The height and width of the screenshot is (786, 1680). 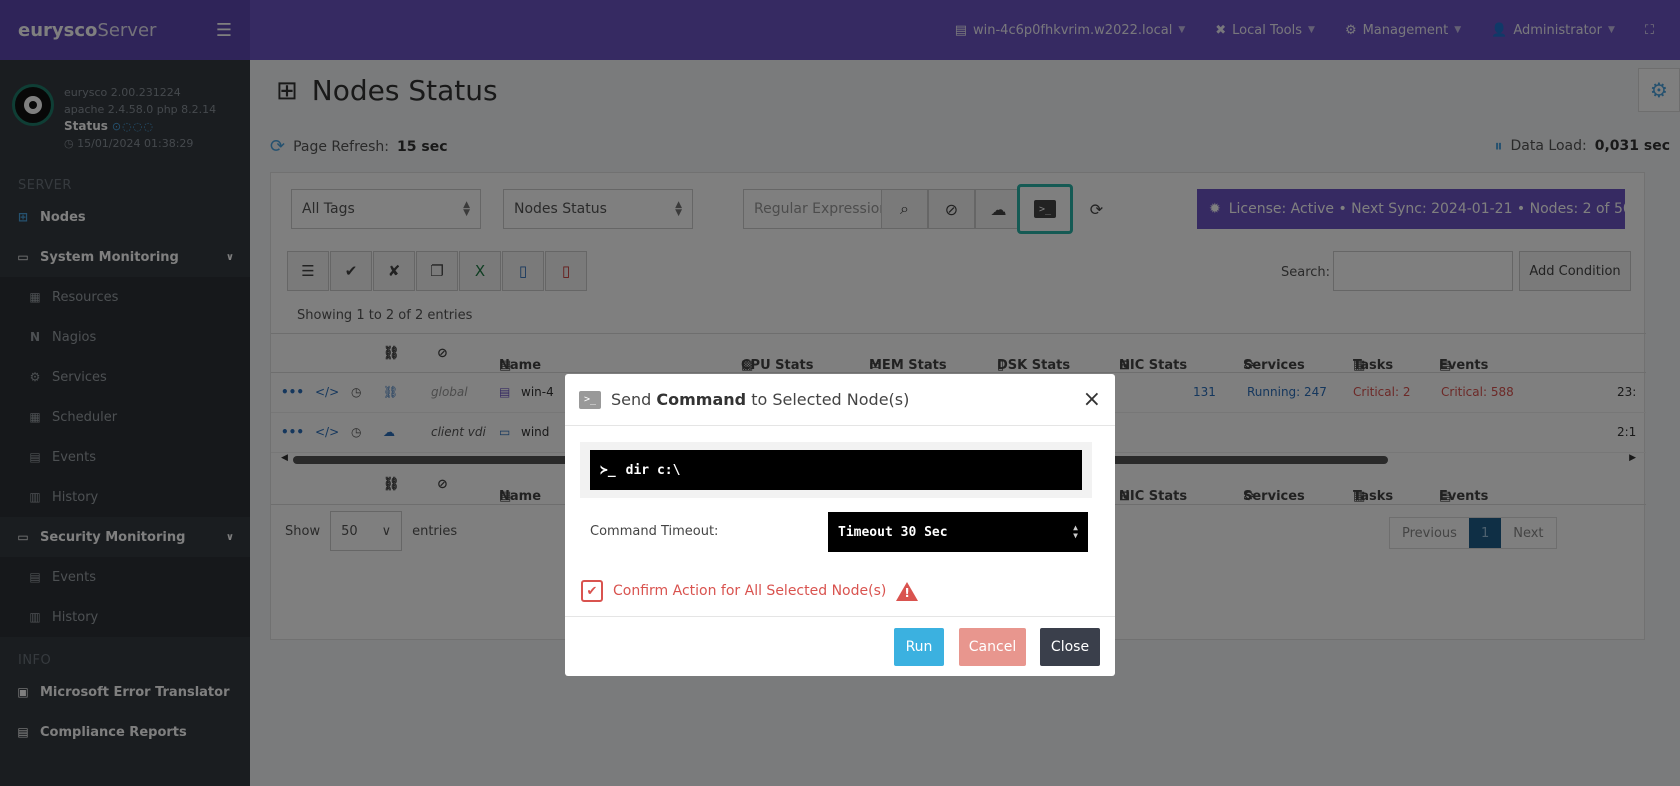 I want to click on command-input-wrap: ≻_ dir c:\, so click(x=836, y=470).